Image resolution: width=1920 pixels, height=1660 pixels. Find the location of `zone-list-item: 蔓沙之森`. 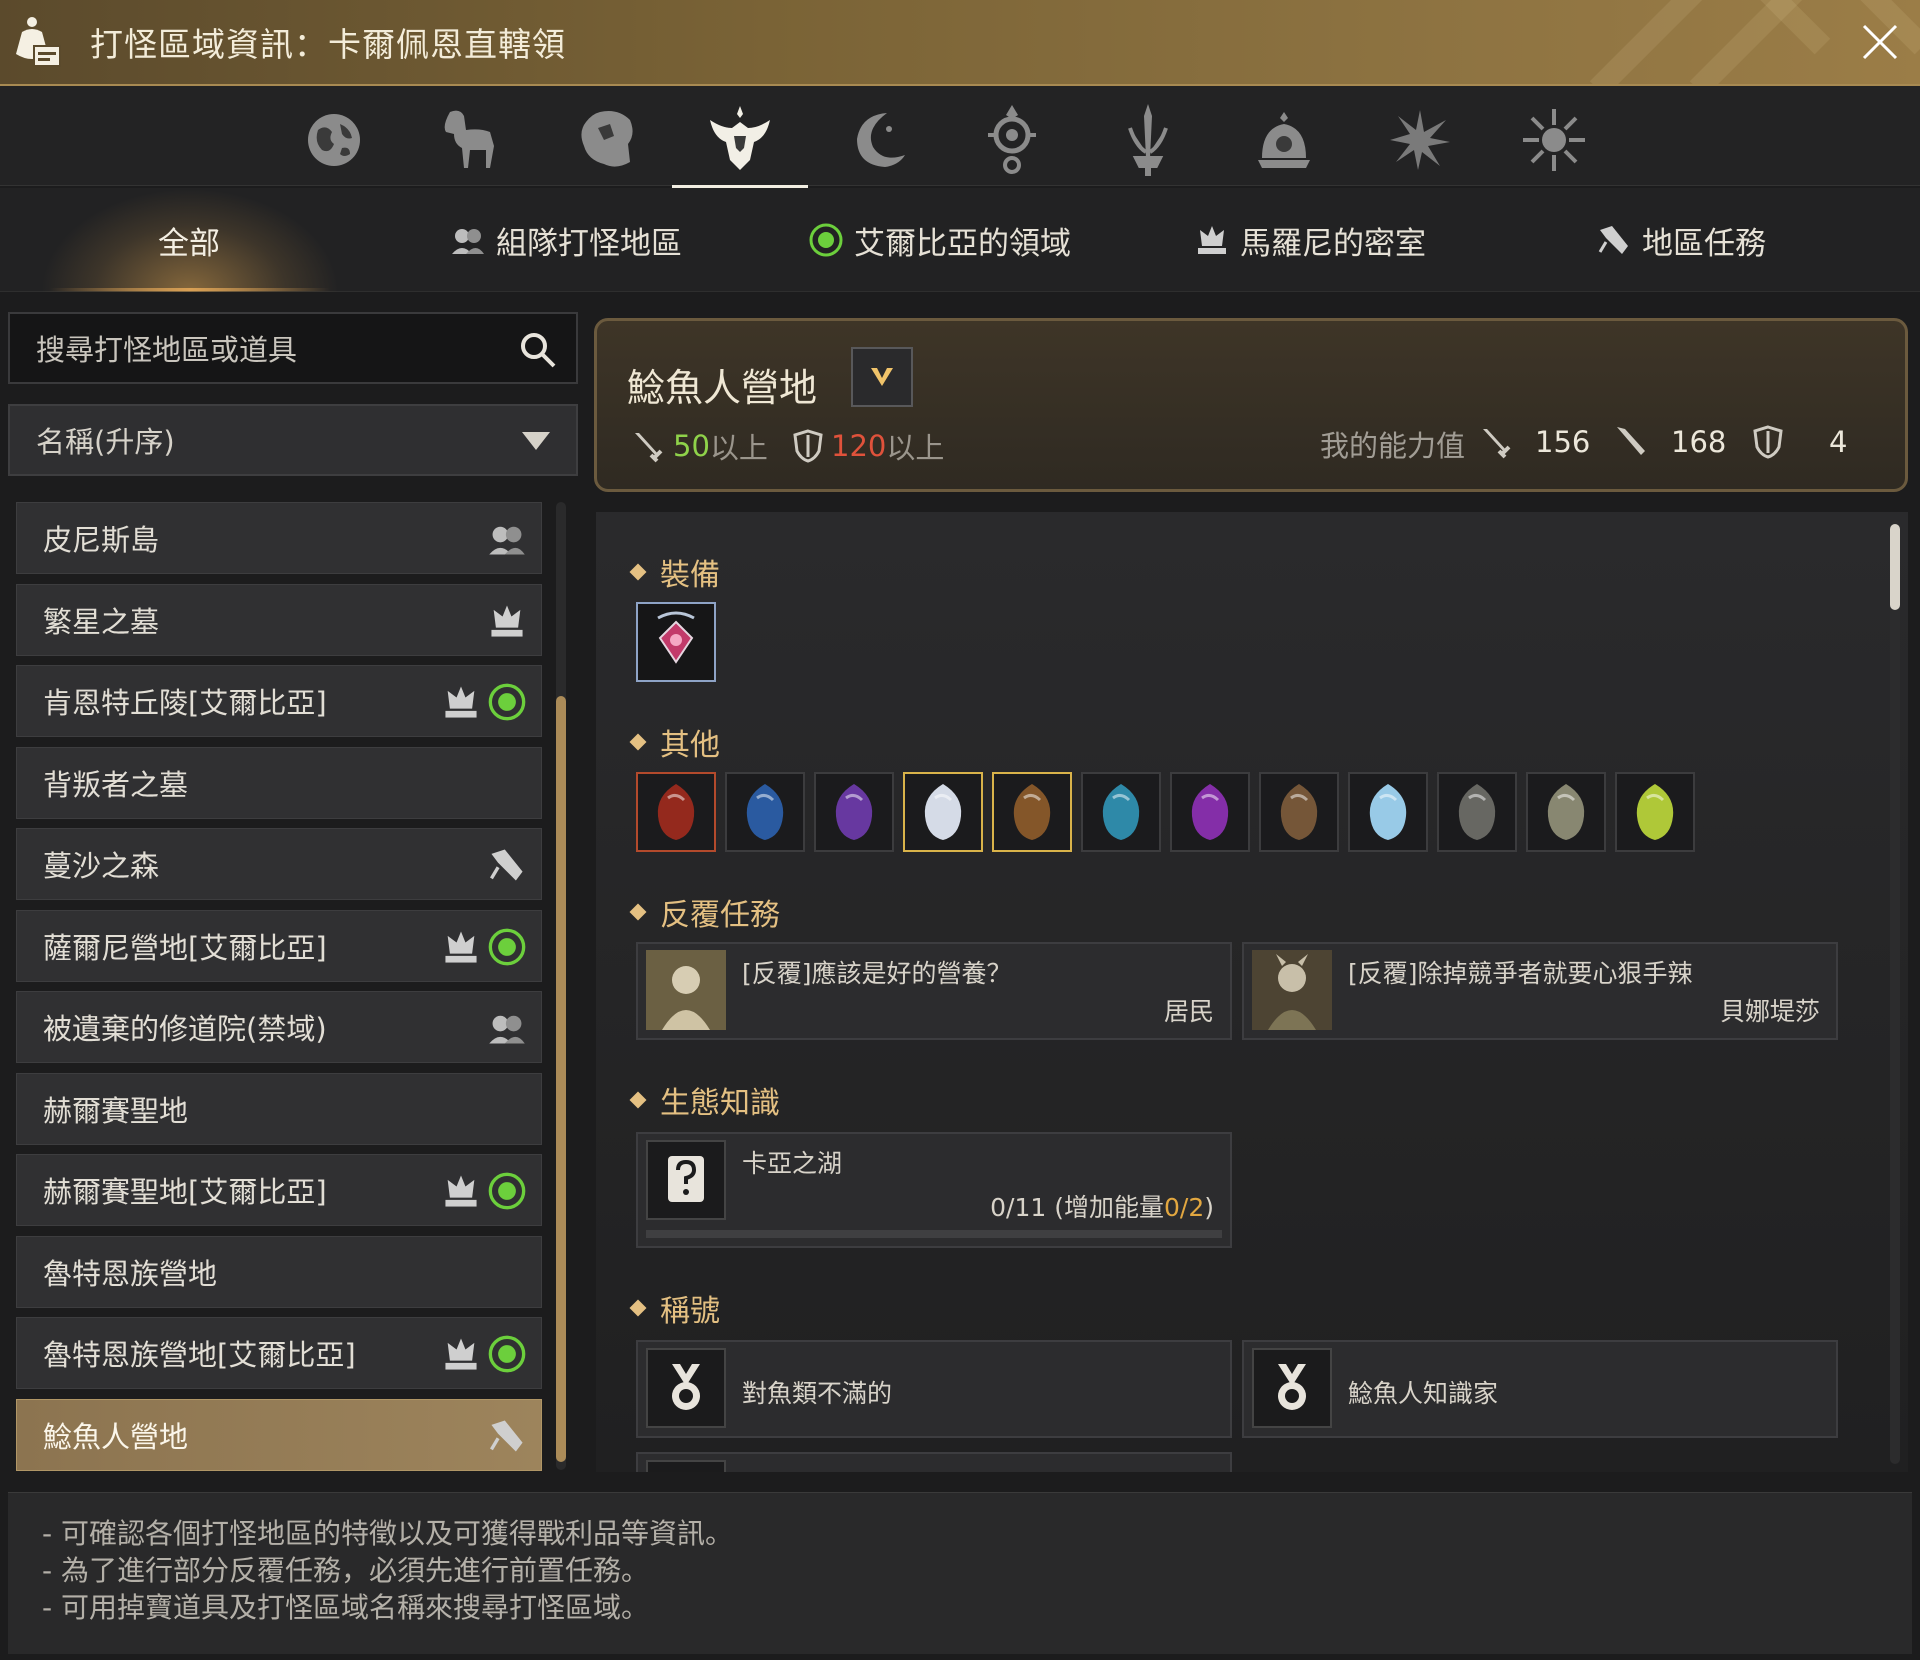

zone-list-item: 蔓沙之森 is located at coordinates (279, 864).